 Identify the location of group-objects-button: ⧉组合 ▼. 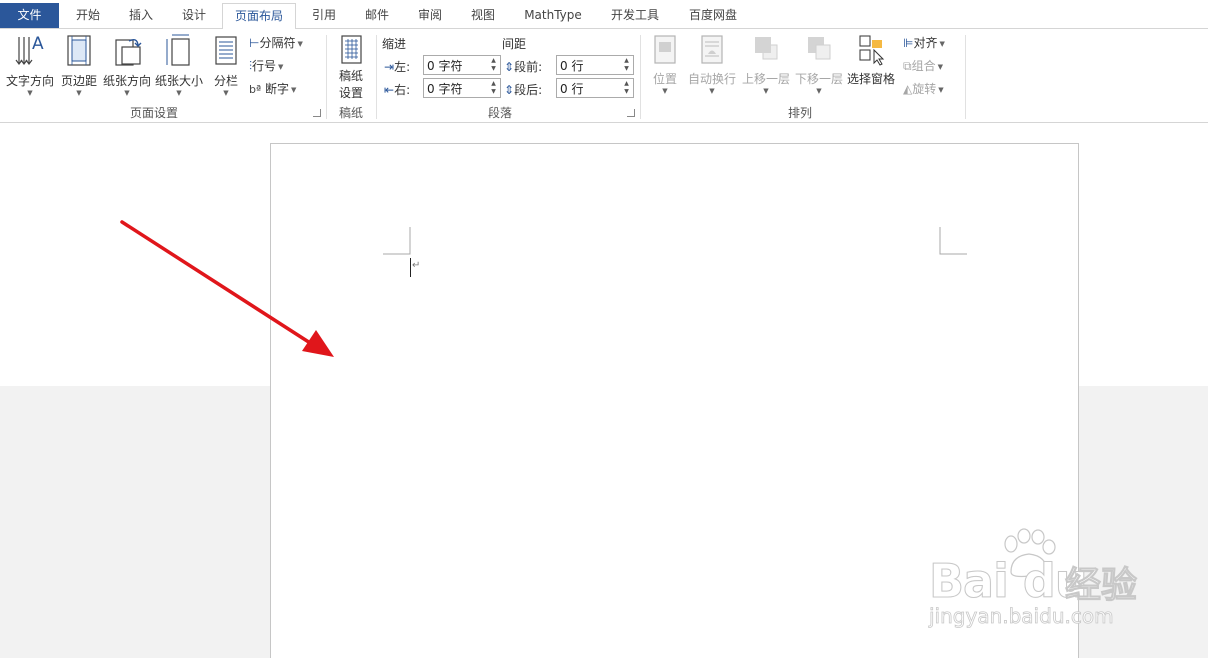
(923, 66).